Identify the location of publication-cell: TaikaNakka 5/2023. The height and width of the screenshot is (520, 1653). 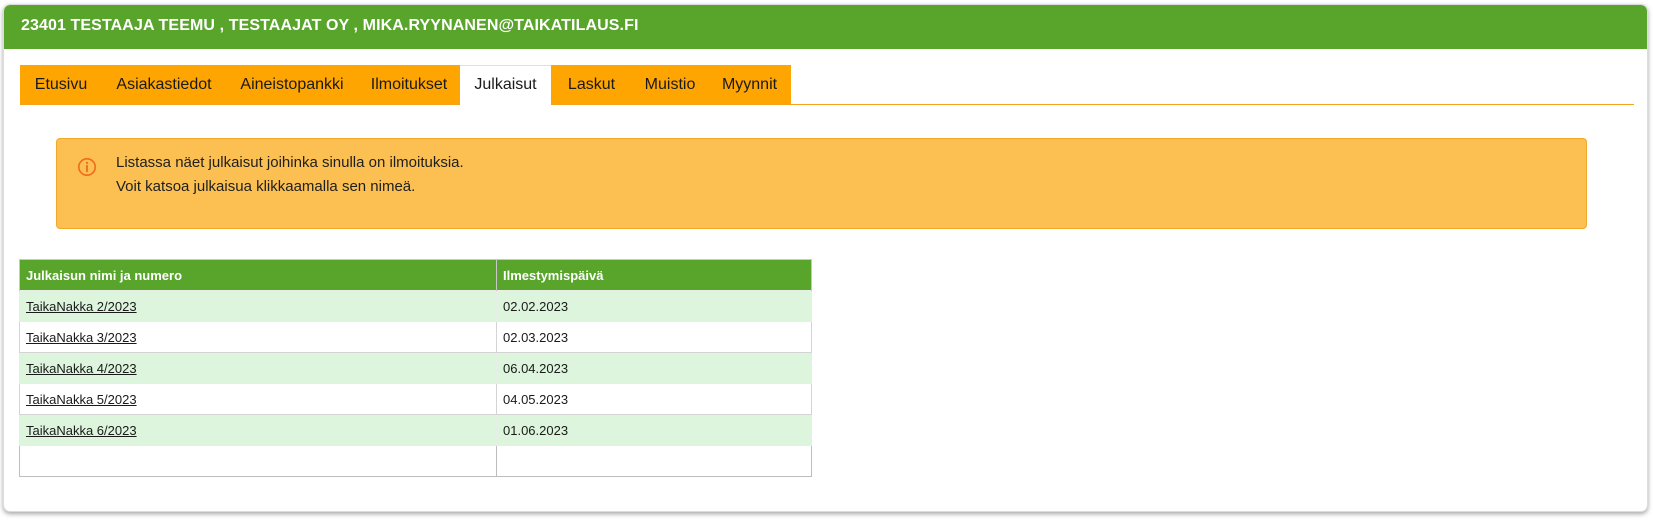
(258, 399).